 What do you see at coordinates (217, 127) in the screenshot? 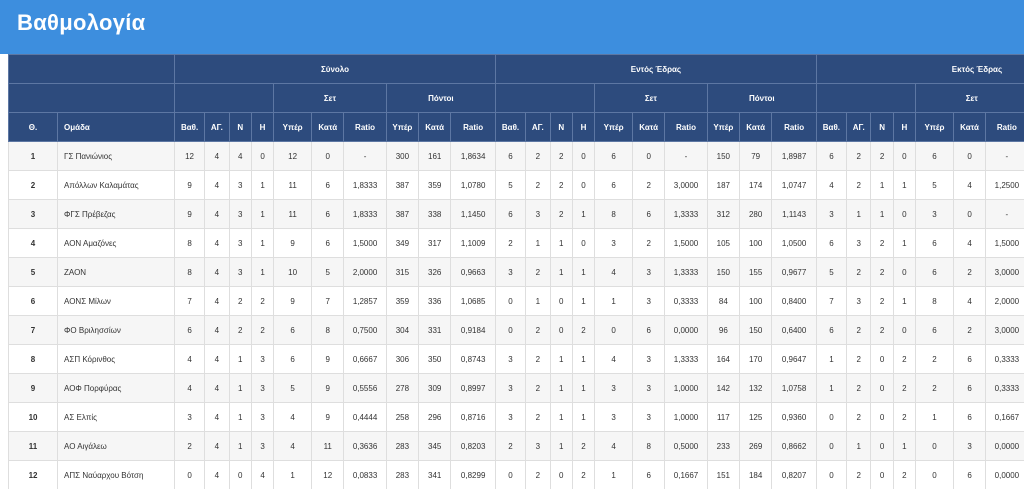
I see `column-header-total-played: ΑΓ.` at bounding box center [217, 127].